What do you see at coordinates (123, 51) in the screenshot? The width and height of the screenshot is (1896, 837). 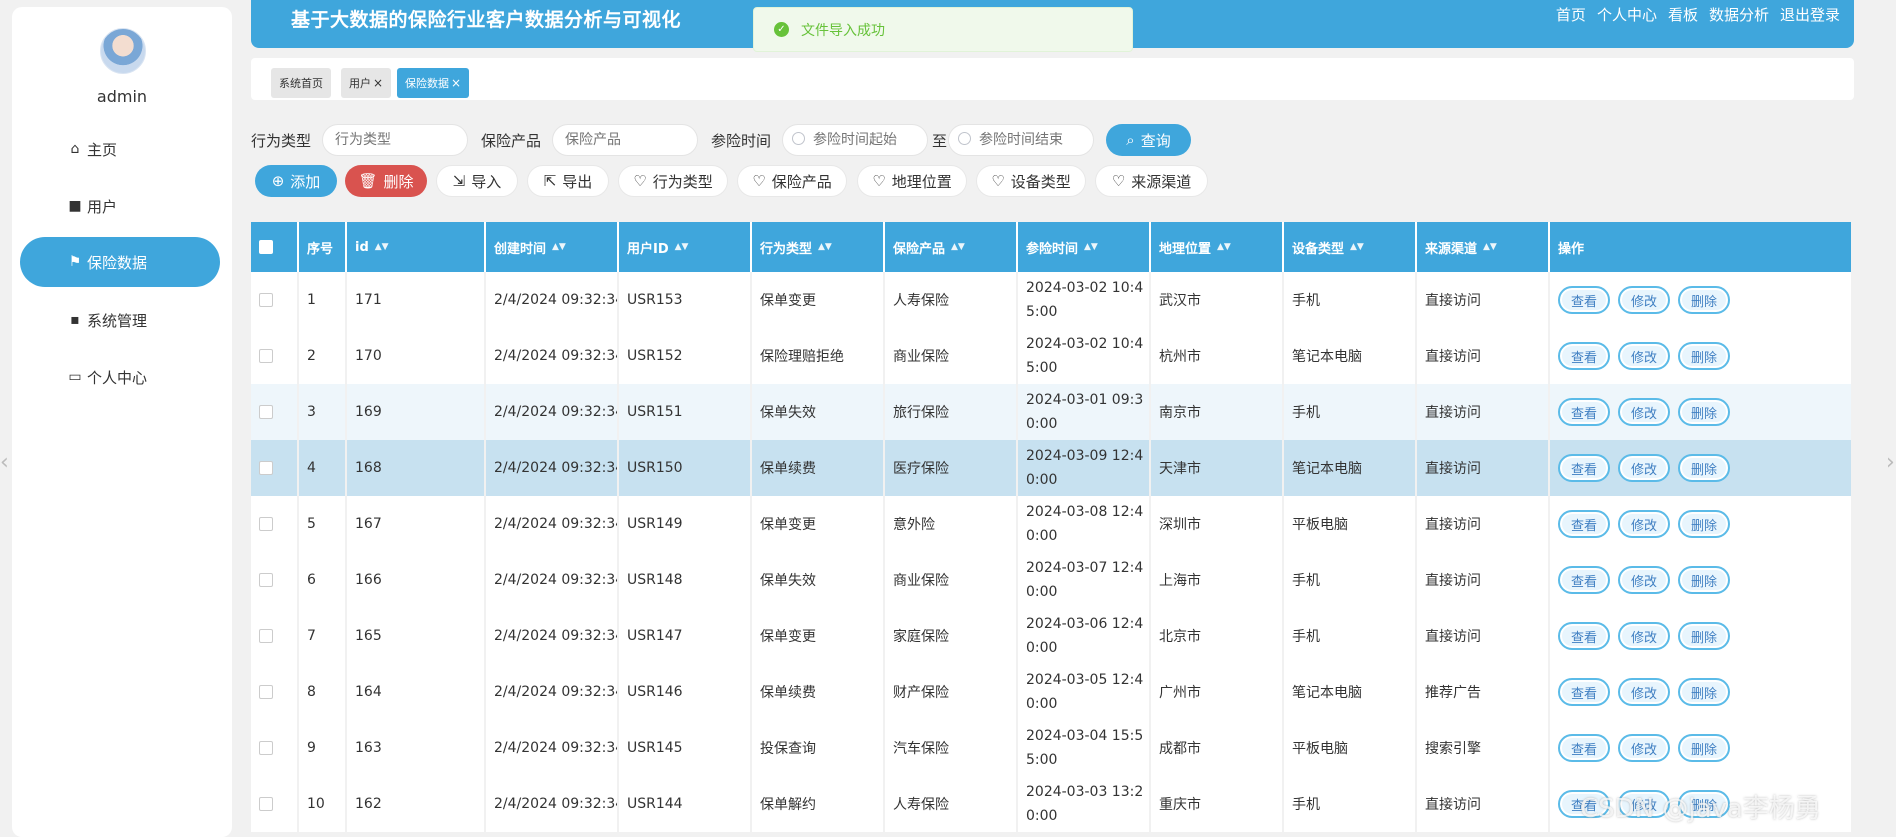 I see `avatar` at bounding box center [123, 51].